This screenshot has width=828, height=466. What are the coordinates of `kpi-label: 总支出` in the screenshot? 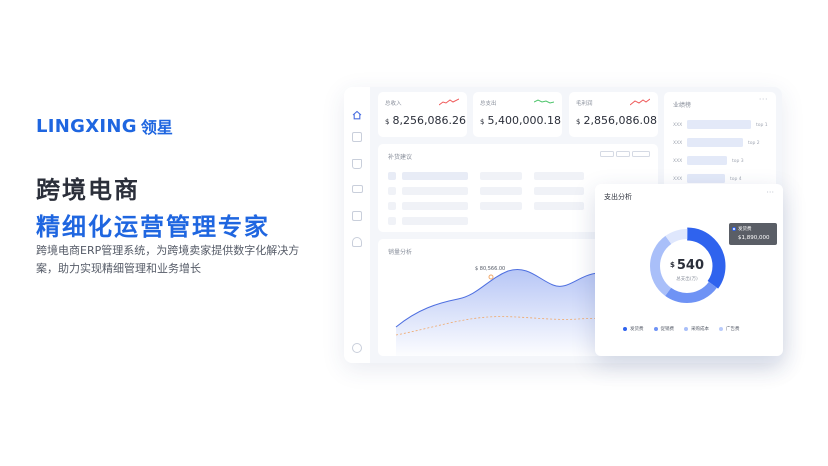 It's located at (488, 104).